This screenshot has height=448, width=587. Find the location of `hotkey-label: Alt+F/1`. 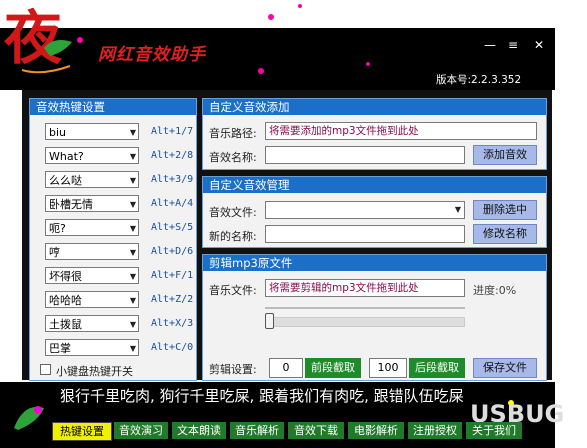

hotkey-label: Alt+F/1 is located at coordinates (172, 275).